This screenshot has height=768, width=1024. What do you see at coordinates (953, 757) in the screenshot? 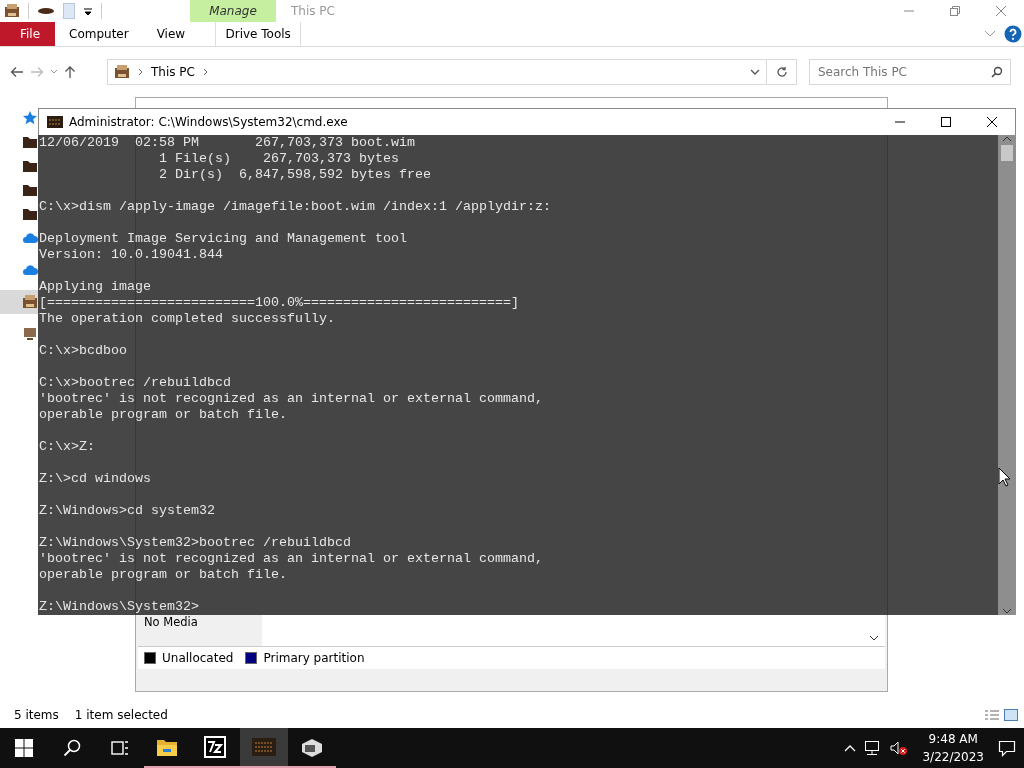
I see `clock-date: 3/22/2023` at bounding box center [953, 757].